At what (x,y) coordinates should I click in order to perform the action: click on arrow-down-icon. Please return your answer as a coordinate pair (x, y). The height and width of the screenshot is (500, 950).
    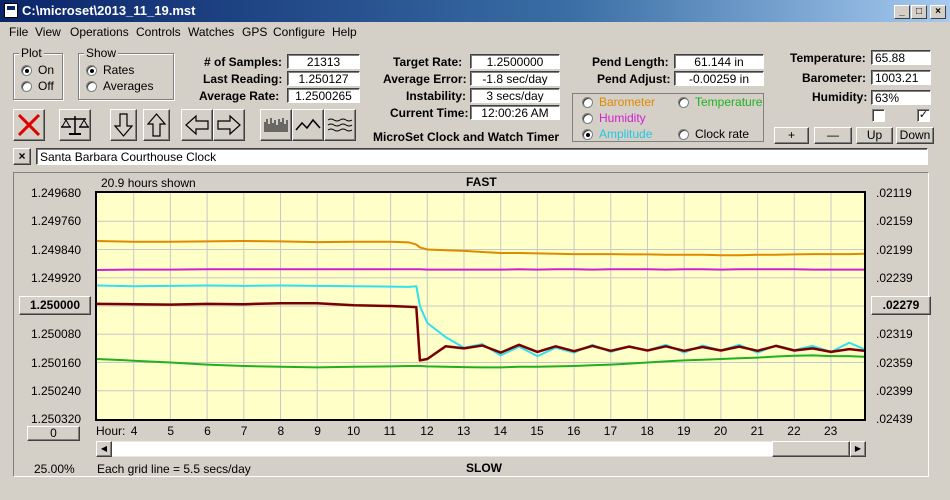
    Looking at the image, I should click on (123, 125).